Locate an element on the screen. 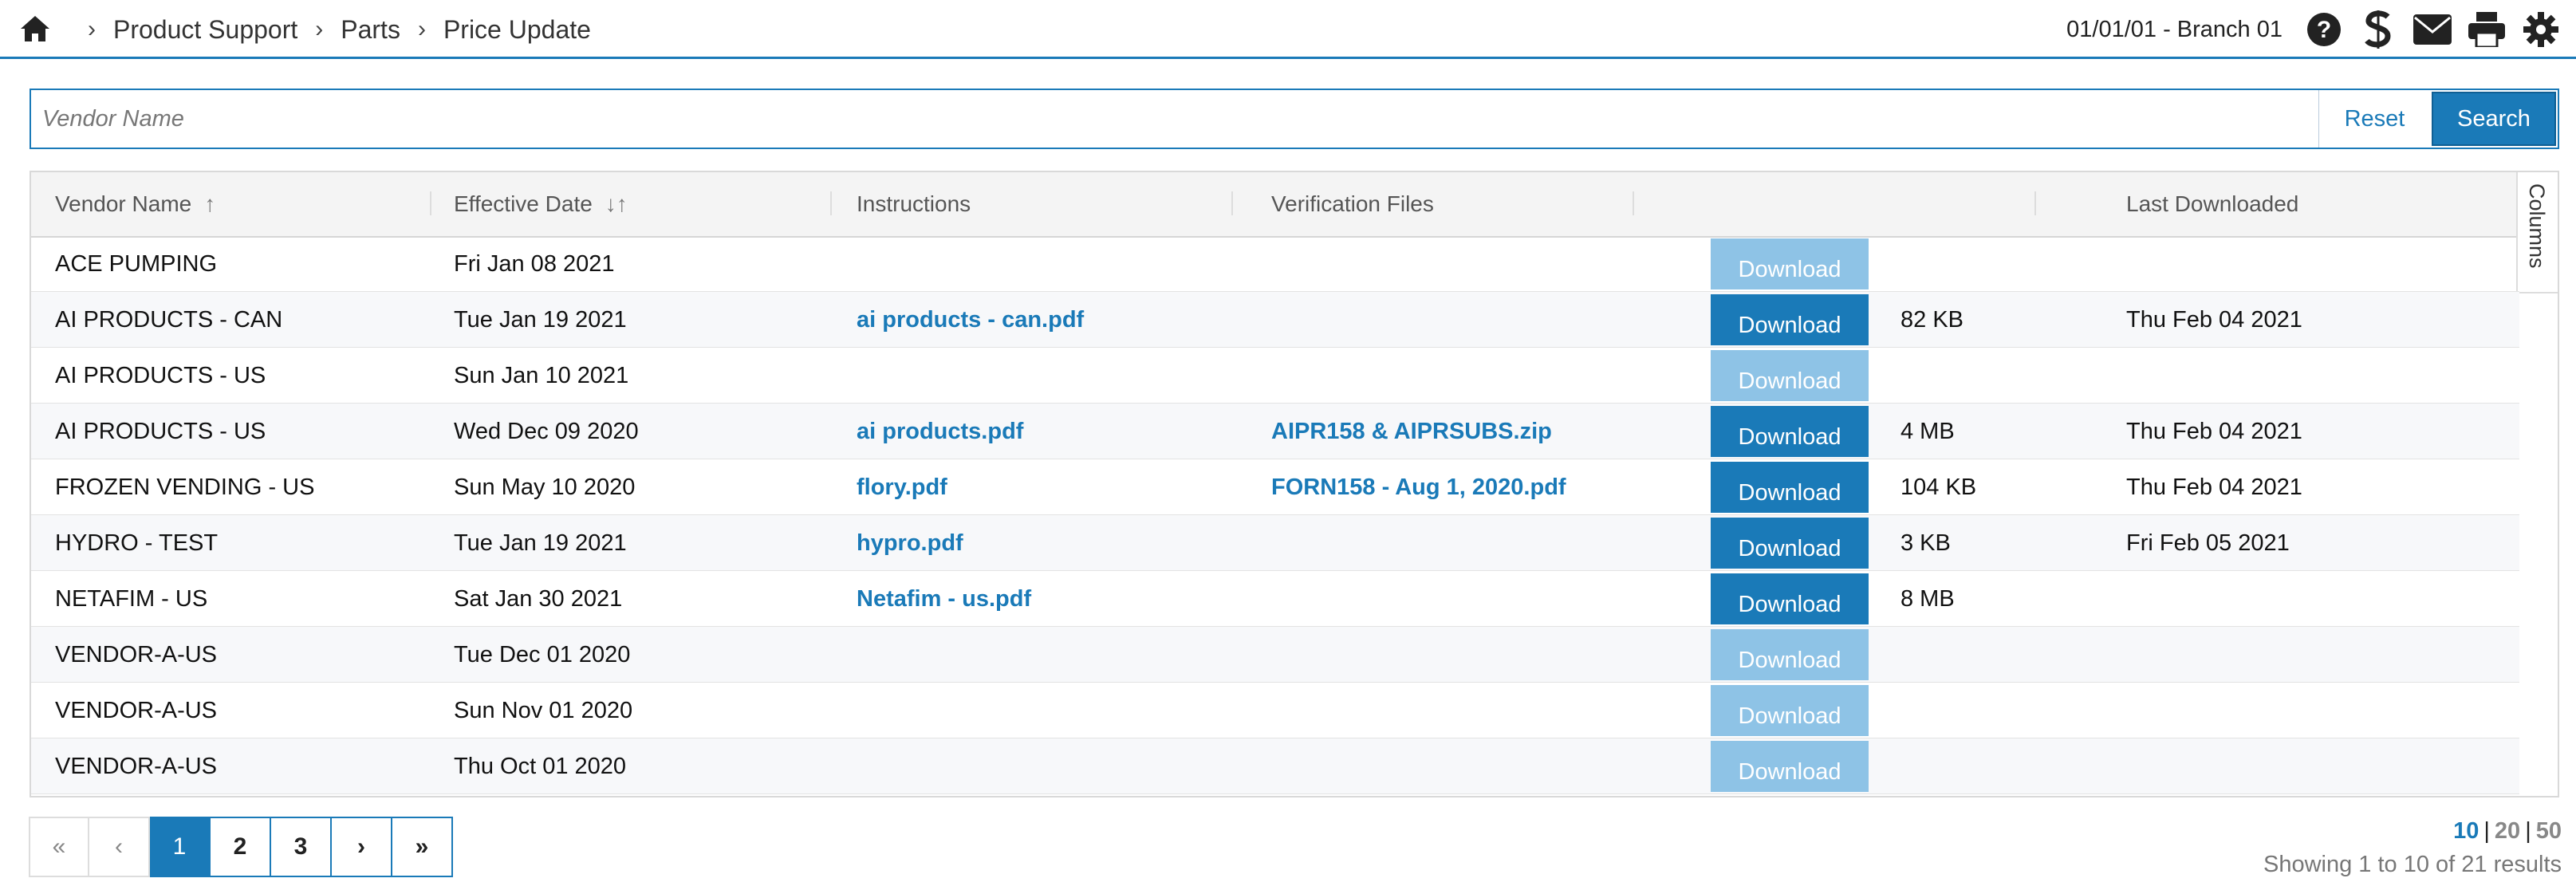 This screenshot has width=2576, height=890. instructions-link: Netafim - us.pdf is located at coordinates (944, 599).